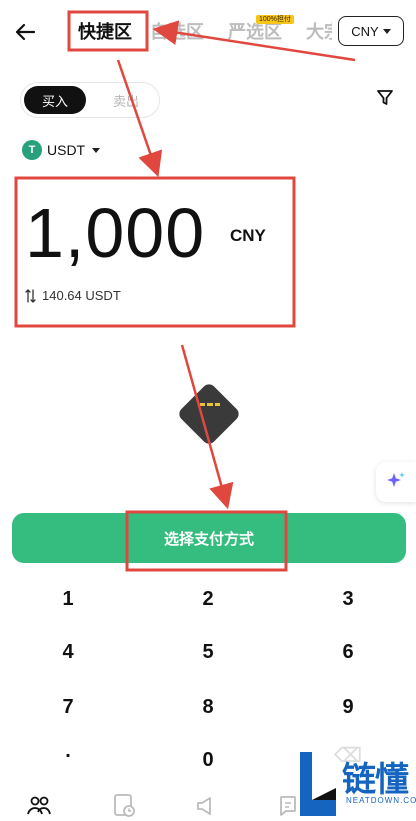 This screenshot has height=821, width=416. What do you see at coordinates (288, 806) in the screenshot?
I see `chat-icon` at bounding box center [288, 806].